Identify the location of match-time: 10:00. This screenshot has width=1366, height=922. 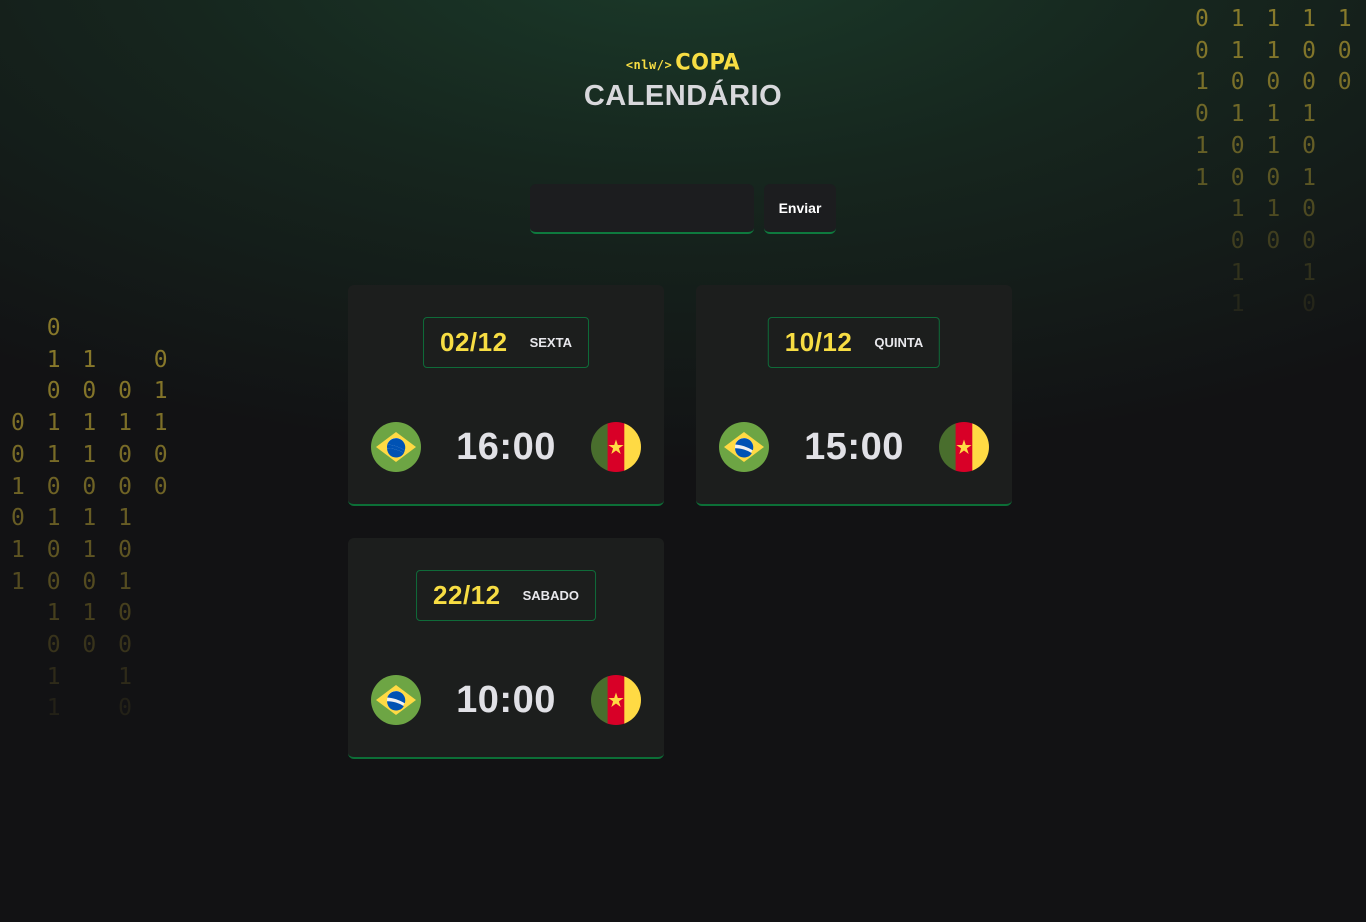
(506, 699).